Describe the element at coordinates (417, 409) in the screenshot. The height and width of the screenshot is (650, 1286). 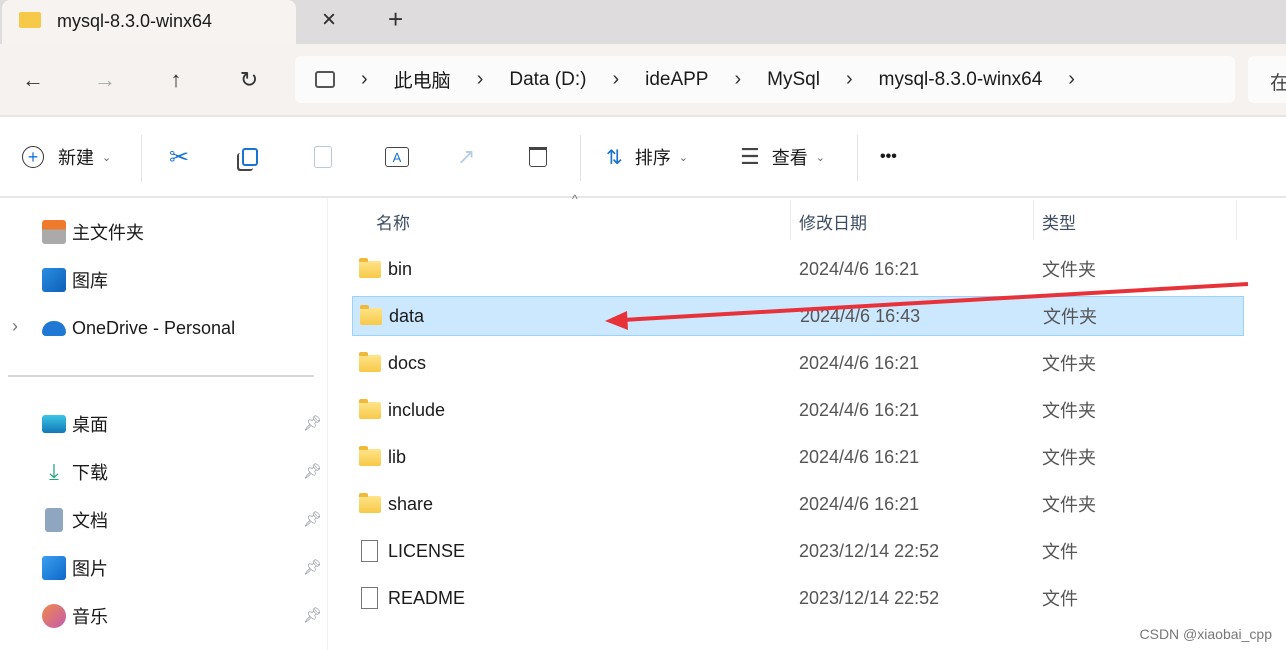
I see `file-name: include` at that location.